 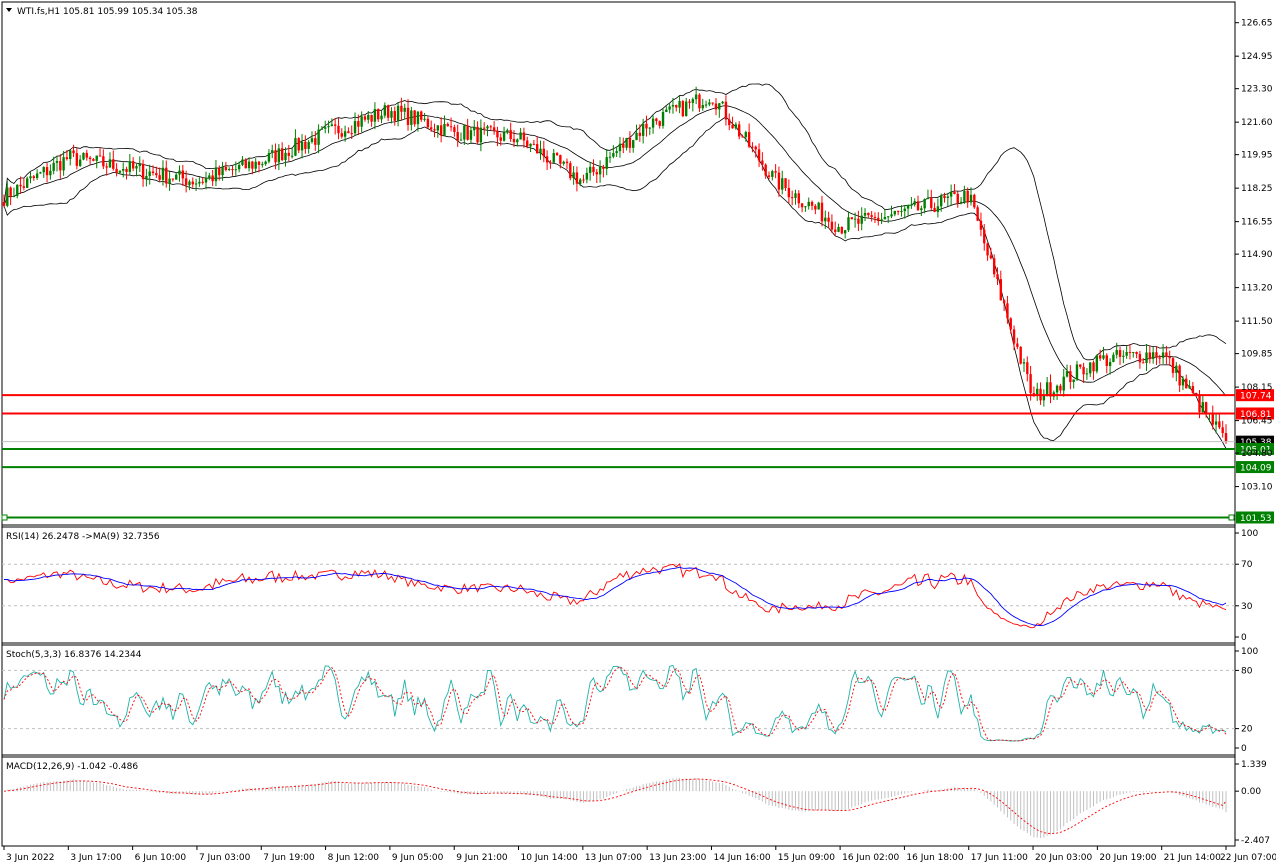 I want to click on price-tick-label: 109.85, so click(x=1257, y=355).